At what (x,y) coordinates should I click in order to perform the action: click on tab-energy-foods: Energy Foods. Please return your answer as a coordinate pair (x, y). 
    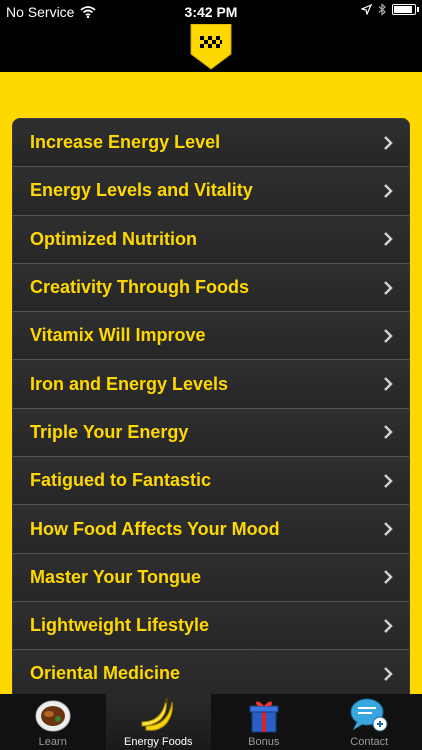
    Looking at the image, I should click on (158, 722).